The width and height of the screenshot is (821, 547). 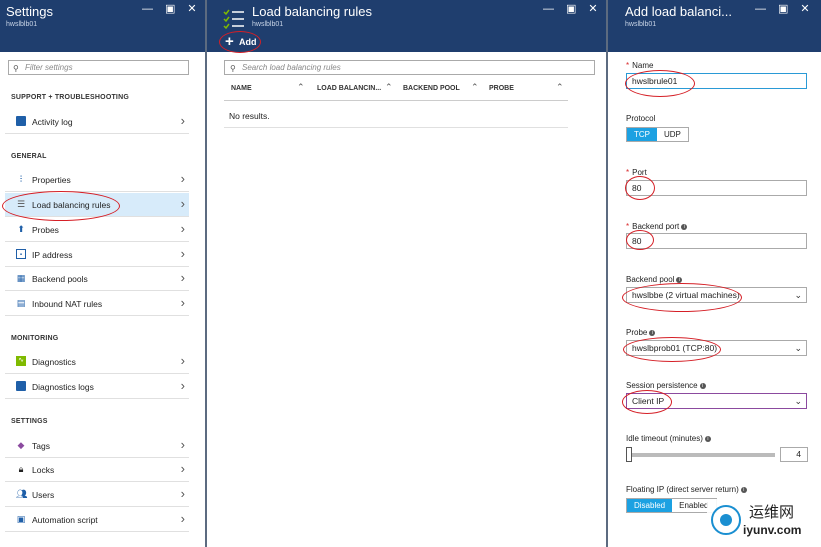 What do you see at coordinates (714, 26) in the screenshot?
I see `add-rule-header: Add load balanci... hwslblb01 — ▣ ✕` at bounding box center [714, 26].